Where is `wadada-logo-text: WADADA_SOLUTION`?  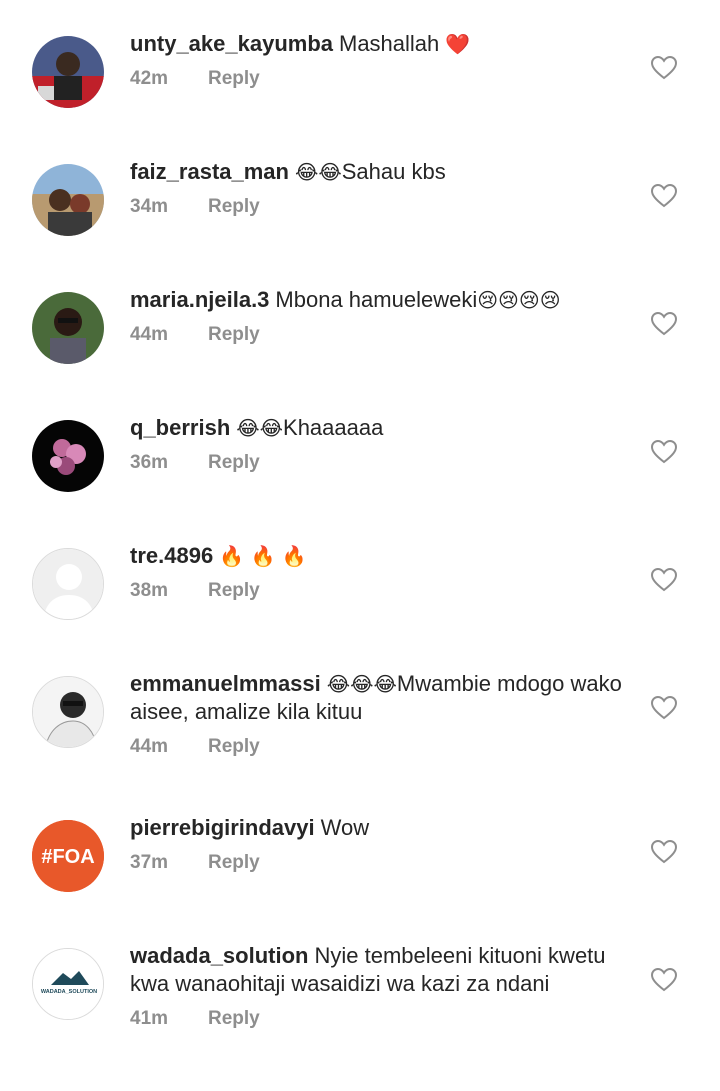 wadada-logo-text: WADADA_SOLUTION is located at coordinates (69, 992).